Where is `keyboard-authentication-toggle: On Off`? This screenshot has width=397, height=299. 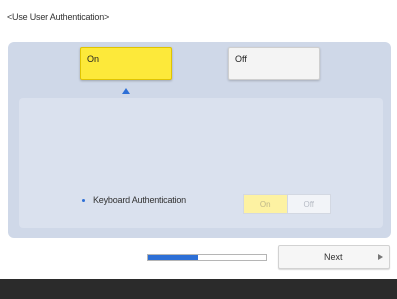 keyboard-authentication-toggle: On Off is located at coordinates (287, 204).